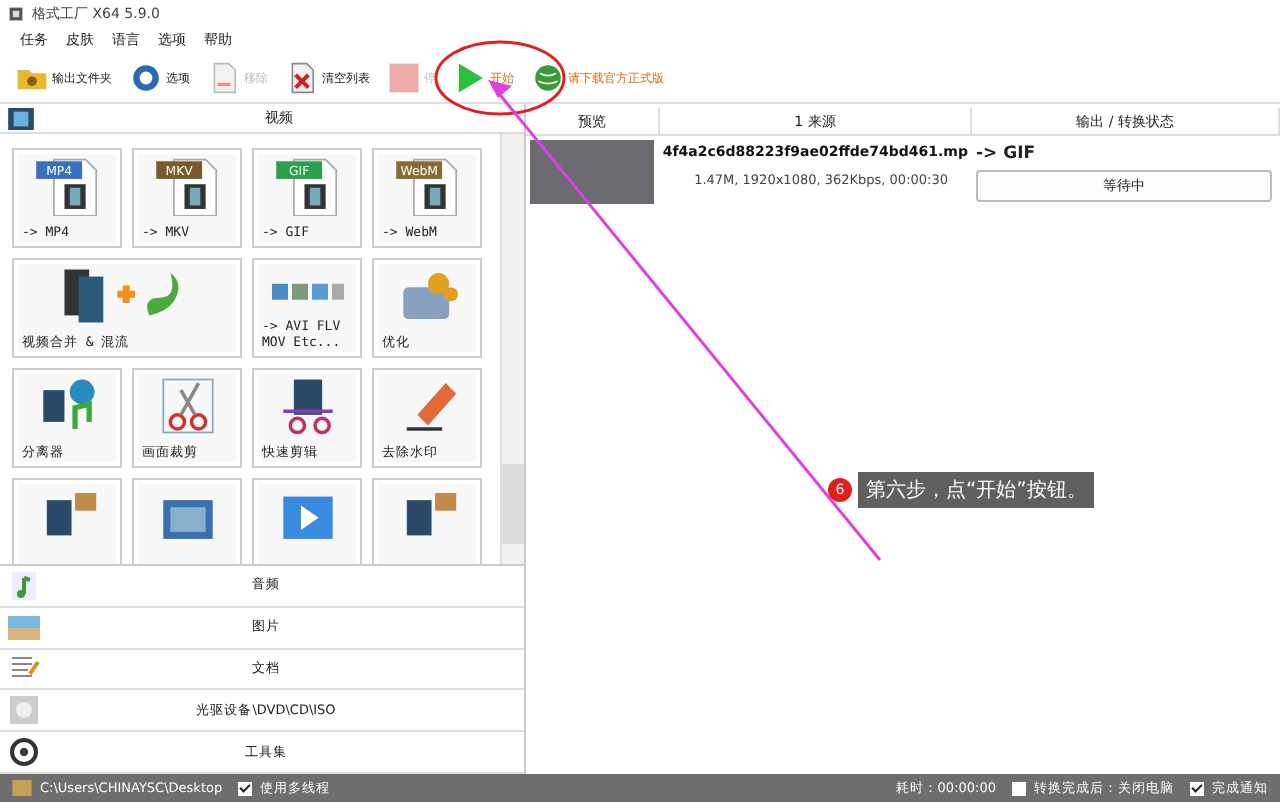 This screenshot has height=802, width=1280. I want to click on landscape-icon, so click(24, 627).